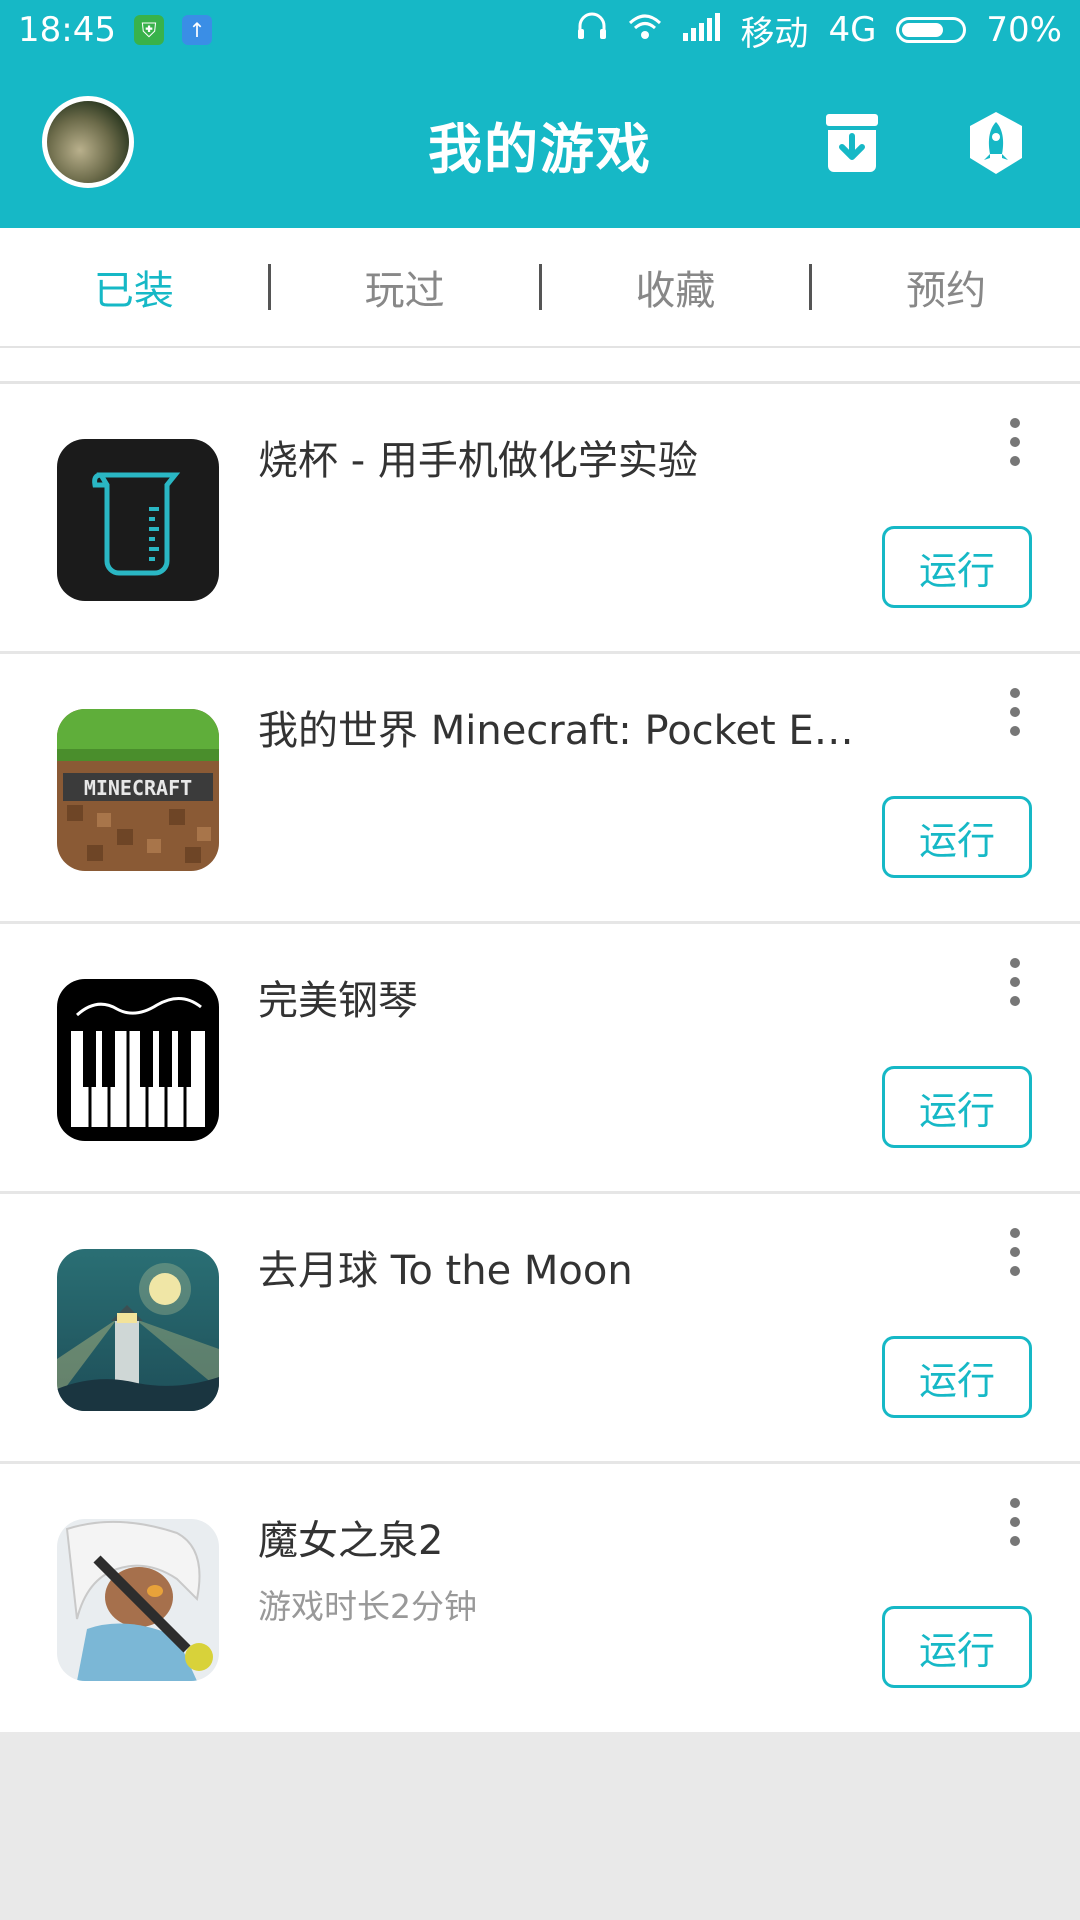 Image resolution: width=1080 pixels, height=1920 pixels. Describe the element at coordinates (852, 30) in the screenshot. I see `network-type: 4G` at that location.